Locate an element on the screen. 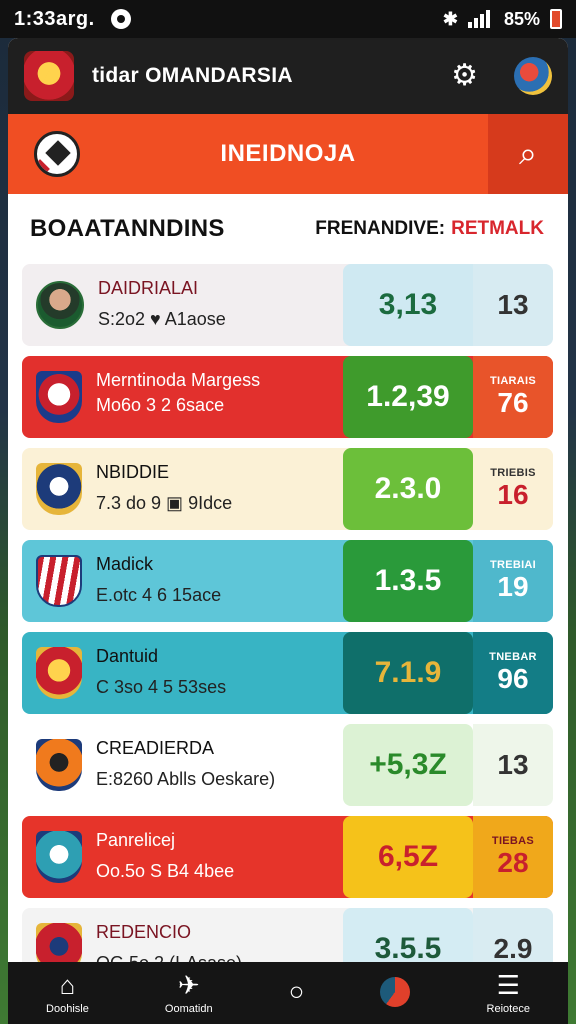  team-stats: S:2o2 ♥ A1aose is located at coordinates (162, 319).